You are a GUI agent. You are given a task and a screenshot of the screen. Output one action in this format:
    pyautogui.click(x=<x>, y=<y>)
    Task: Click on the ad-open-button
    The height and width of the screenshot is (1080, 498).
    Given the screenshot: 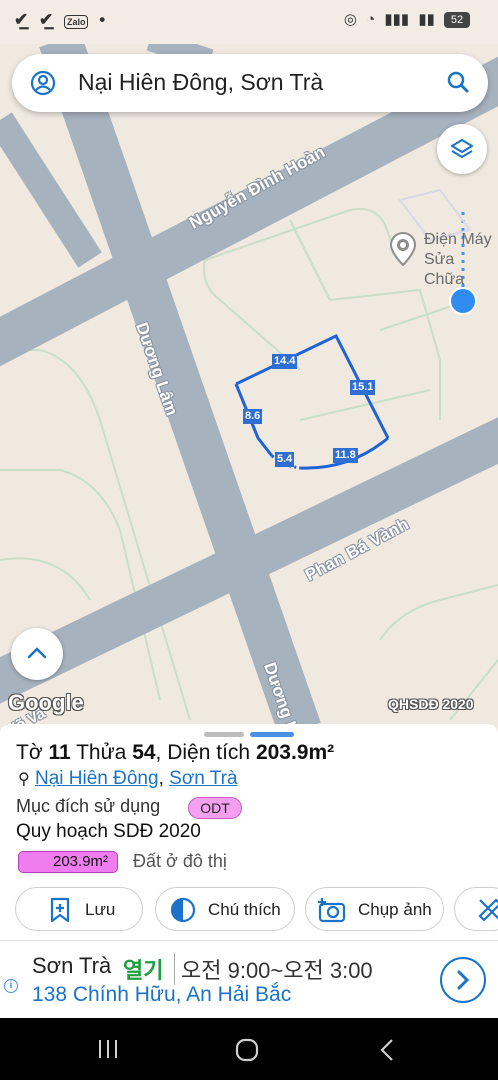 What is the action you would take?
    pyautogui.click(x=463, y=980)
    